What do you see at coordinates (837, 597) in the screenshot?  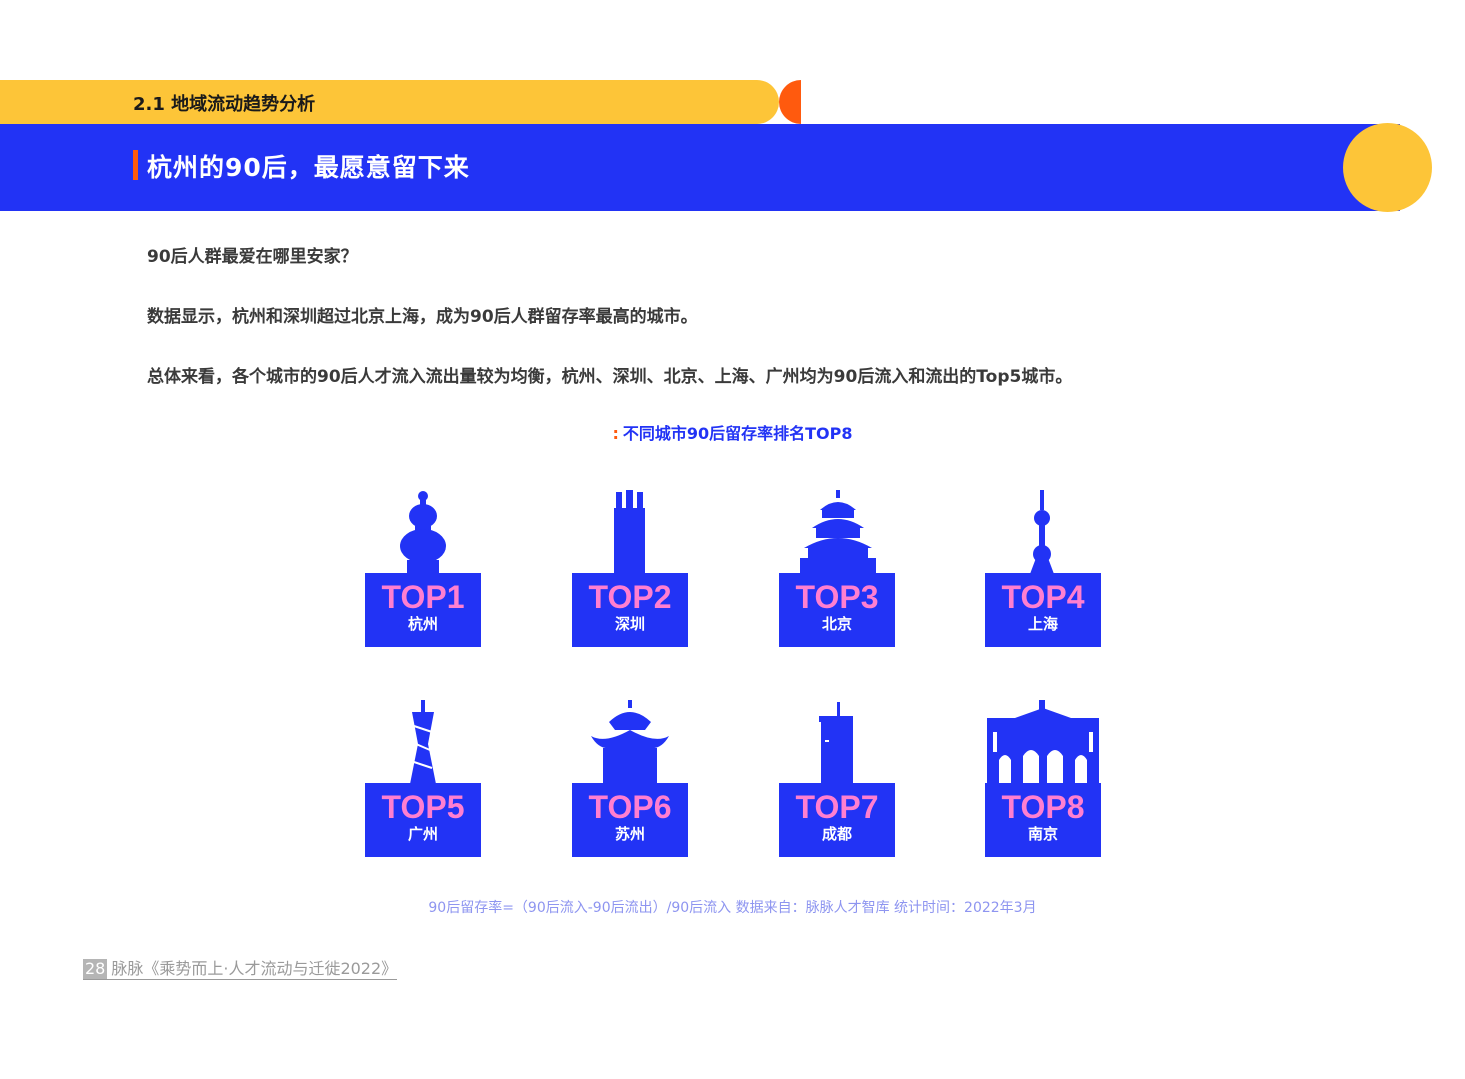 I see `rank-label: TOP3` at bounding box center [837, 597].